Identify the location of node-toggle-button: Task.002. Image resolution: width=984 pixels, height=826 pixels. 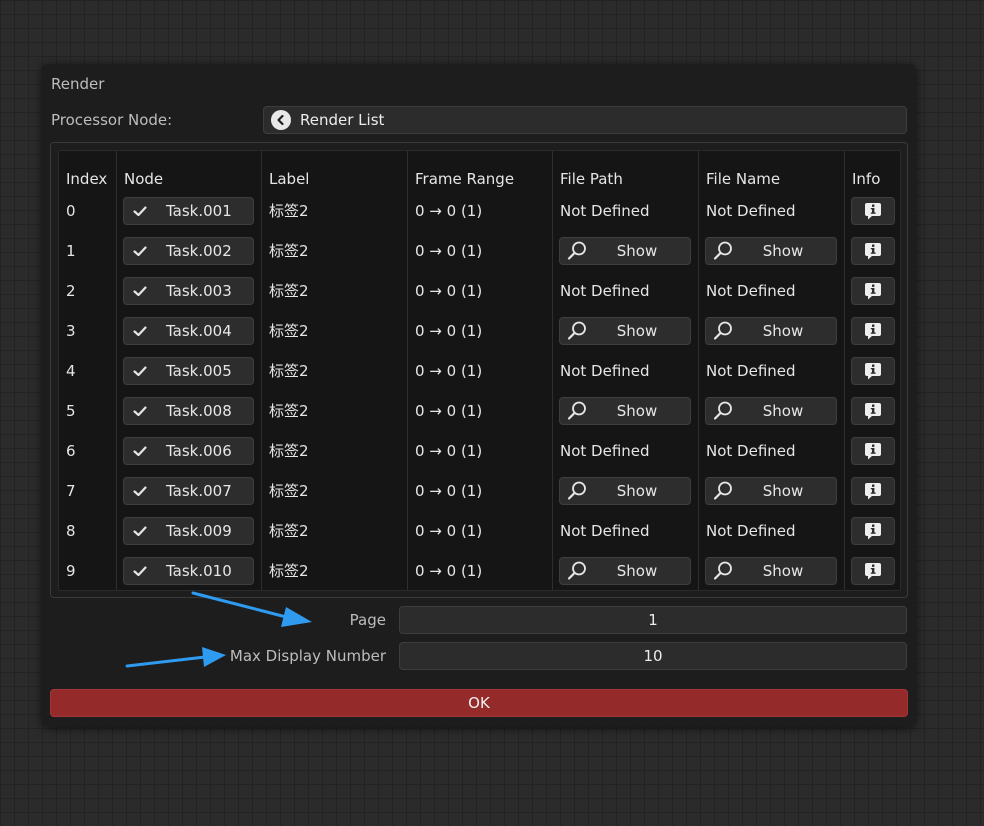
(188, 251).